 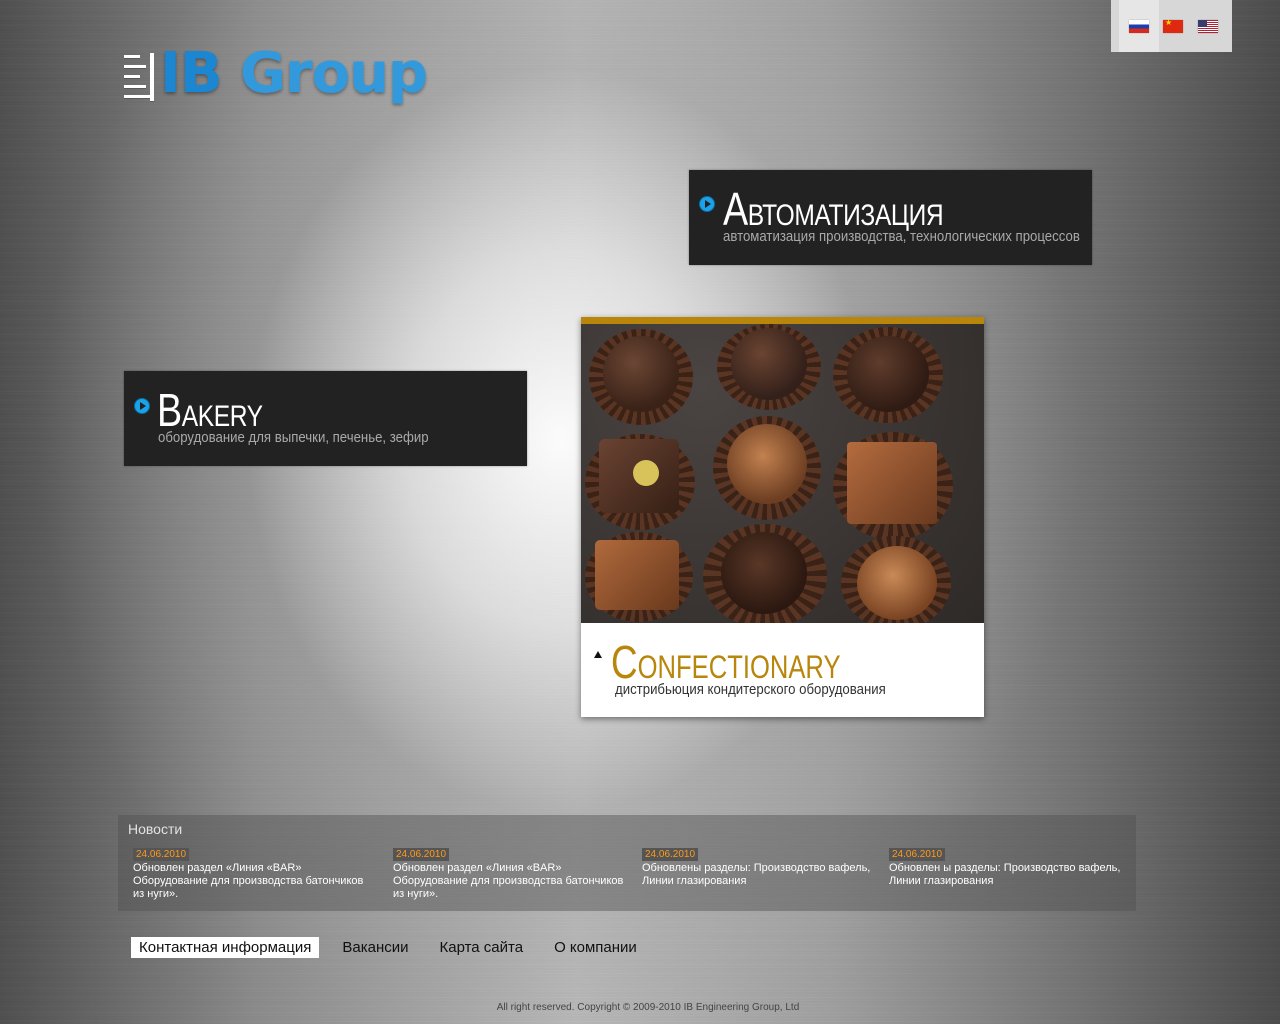 What do you see at coordinates (782, 320) in the screenshot?
I see `accent-bar` at bounding box center [782, 320].